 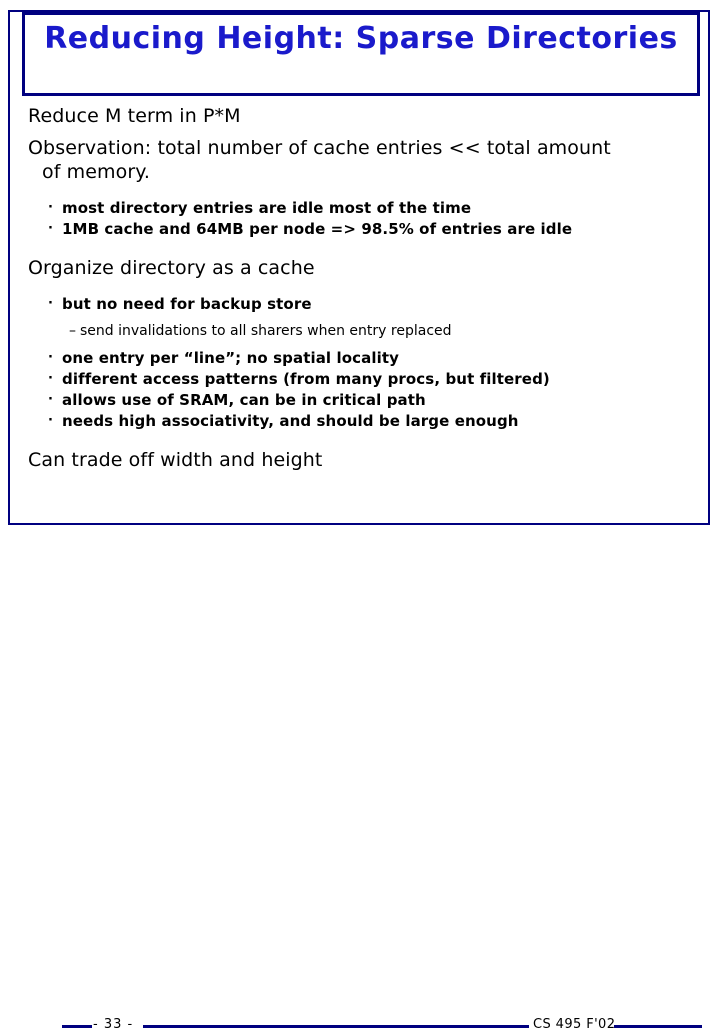 What do you see at coordinates (96, 172) in the screenshot?
I see `observation-text-second-line: of memory.` at bounding box center [96, 172].